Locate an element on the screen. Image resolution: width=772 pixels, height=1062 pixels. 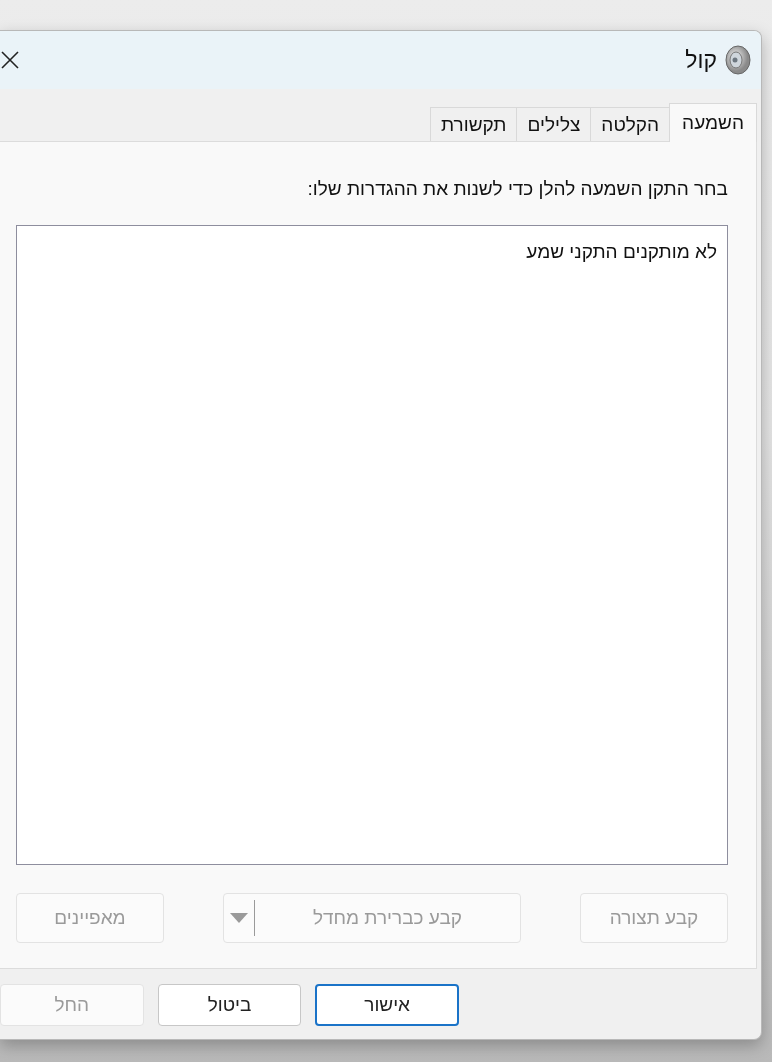
speaker-icon is located at coordinates (737, 60).